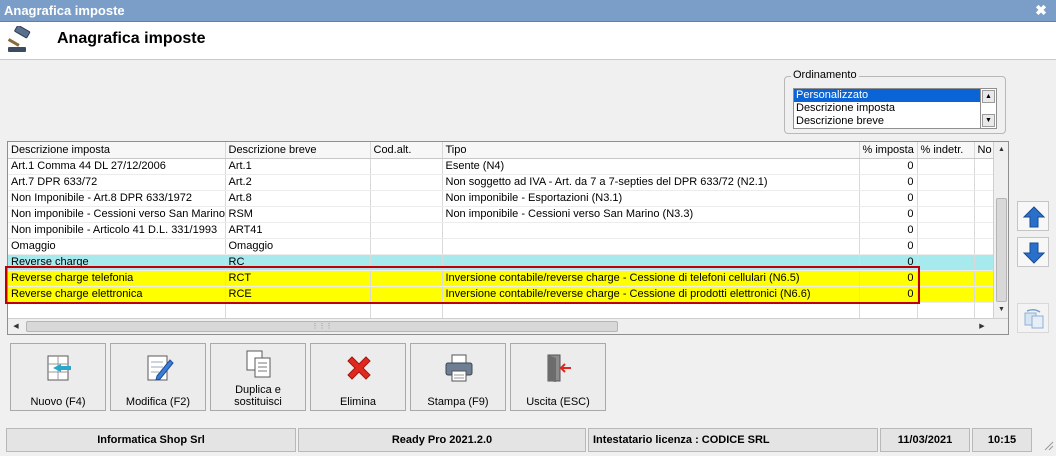 This screenshot has height=456, width=1056. What do you see at coordinates (888, 150) in the screenshot?
I see `col-header-imposta: % imposta` at bounding box center [888, 150].